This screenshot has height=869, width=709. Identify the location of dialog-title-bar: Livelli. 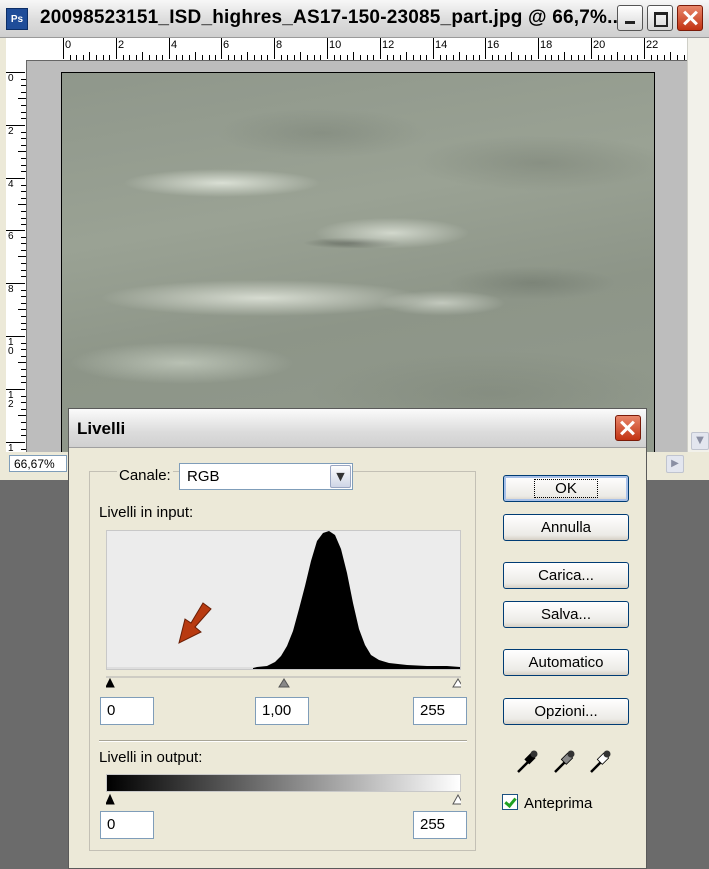
(357, 428).